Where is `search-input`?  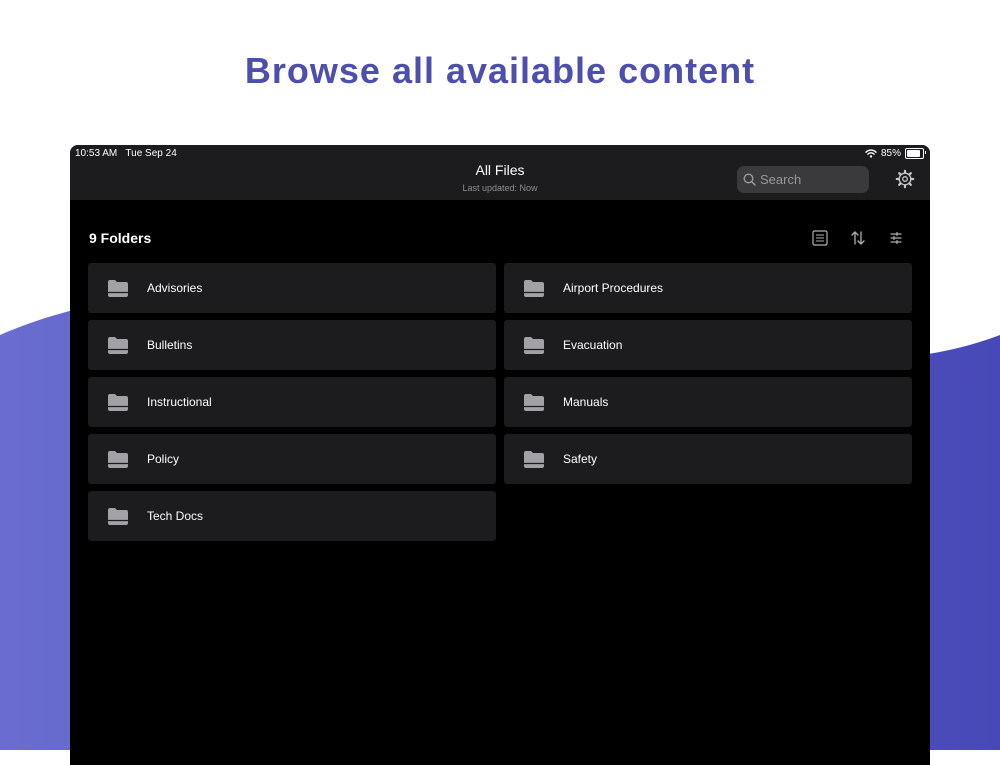
search-input is located at coordinates (814, 179).